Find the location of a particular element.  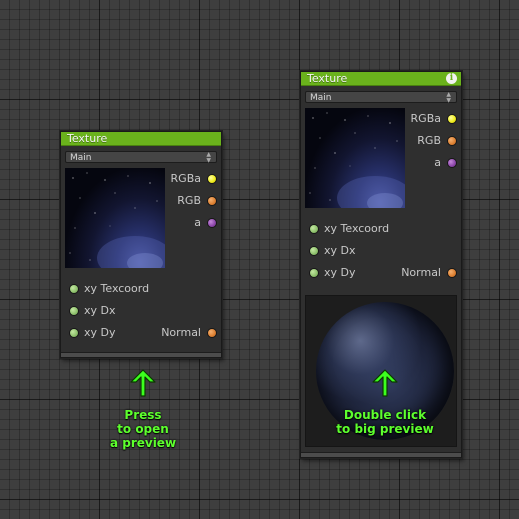

double-click-caption: Double click to big preview is located at coordinates (385, 422).